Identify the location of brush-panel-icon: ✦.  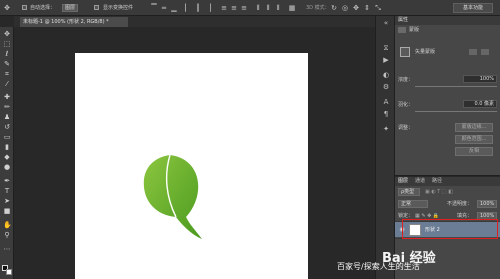
(386, 129).